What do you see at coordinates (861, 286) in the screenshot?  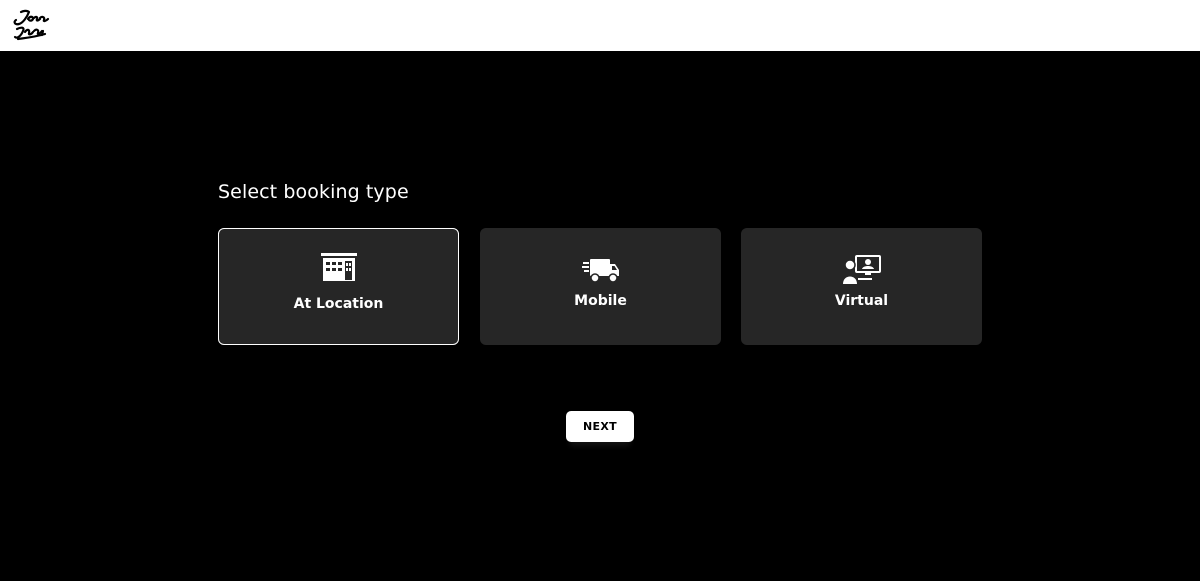 I see `booking-type-virtual: Virtual` at bounding box center [861, 286].